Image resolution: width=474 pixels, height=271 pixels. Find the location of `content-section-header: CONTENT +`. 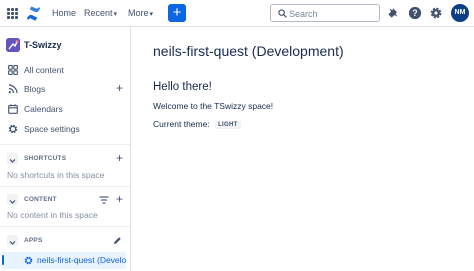

content-section-header: CONTENT + is located at coordinates (67, 199).